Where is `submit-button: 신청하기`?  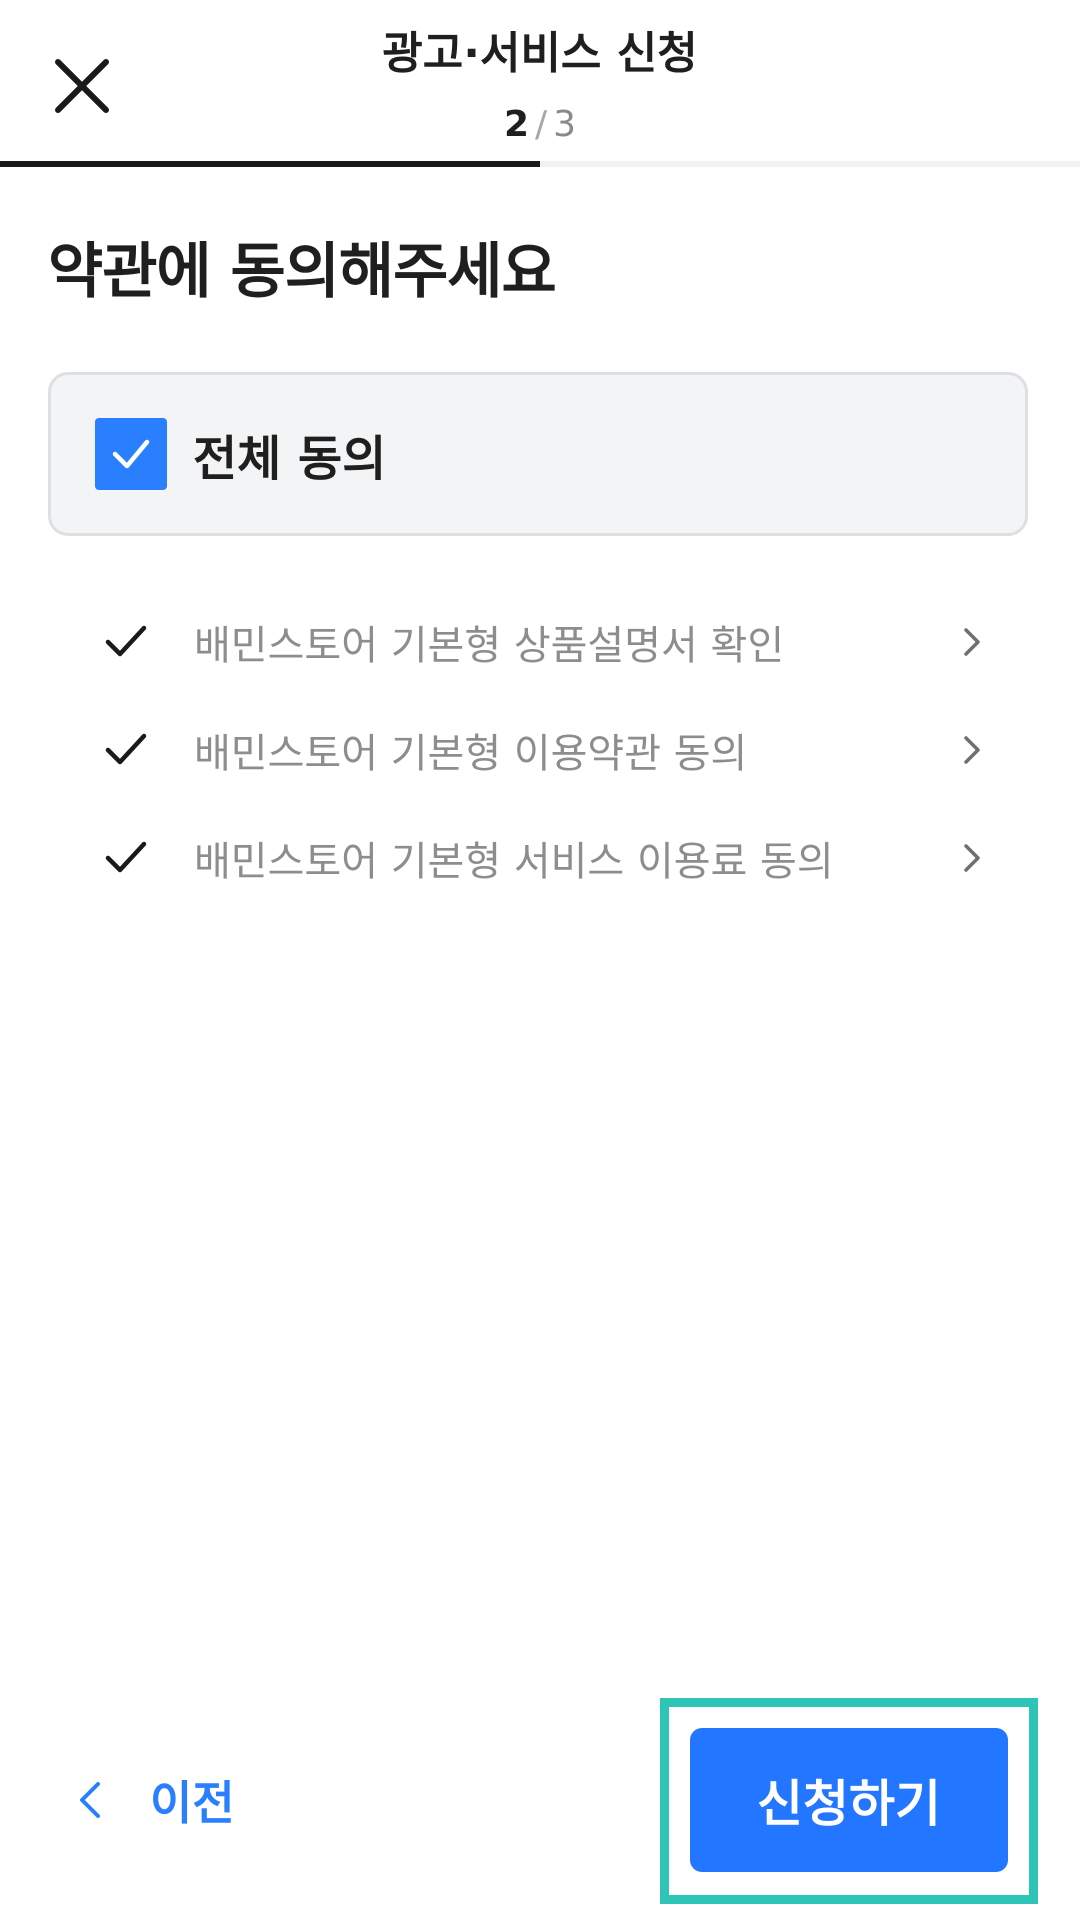
submit-button: 신청하기 is located at coordinates (849, 1800).